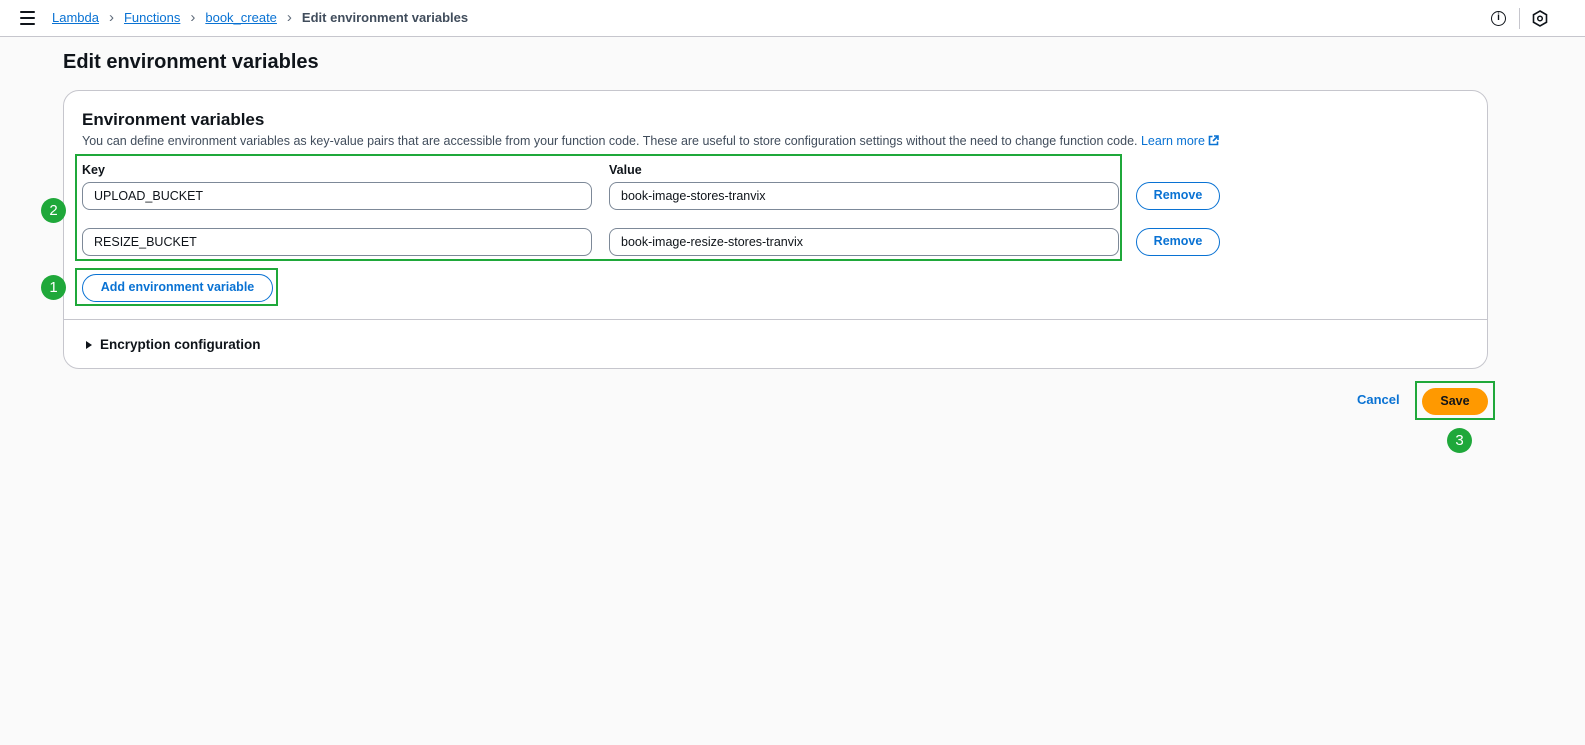 The height and width of the screenshot is (745, 1585). What do you see at coordinates (1173, 141) in the screenshot?
I see `learn-more-label: Learn more` at bounding box center [1173, 141].